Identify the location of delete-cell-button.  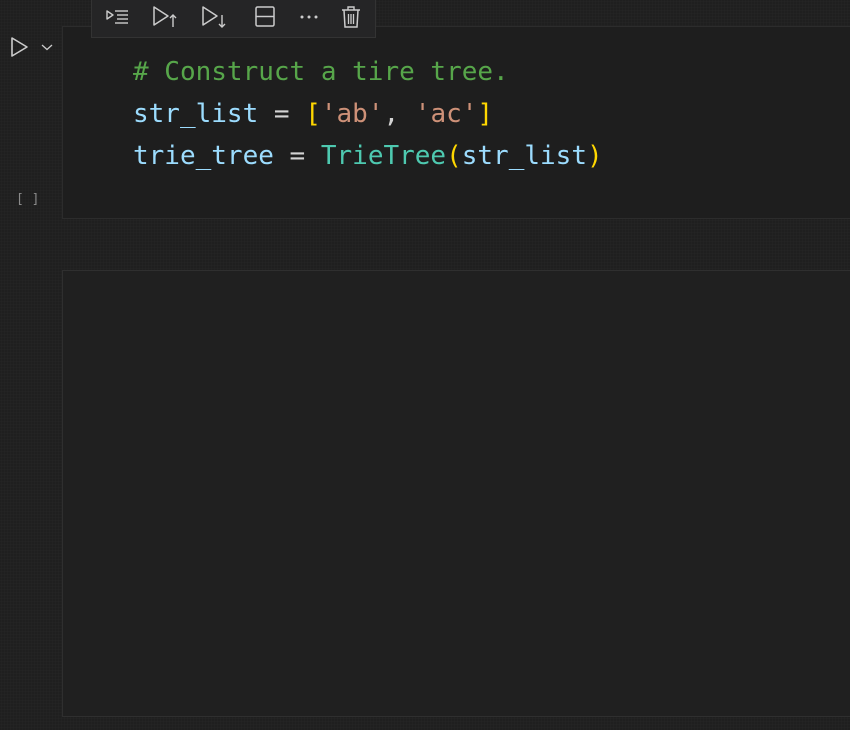
(351, 17).